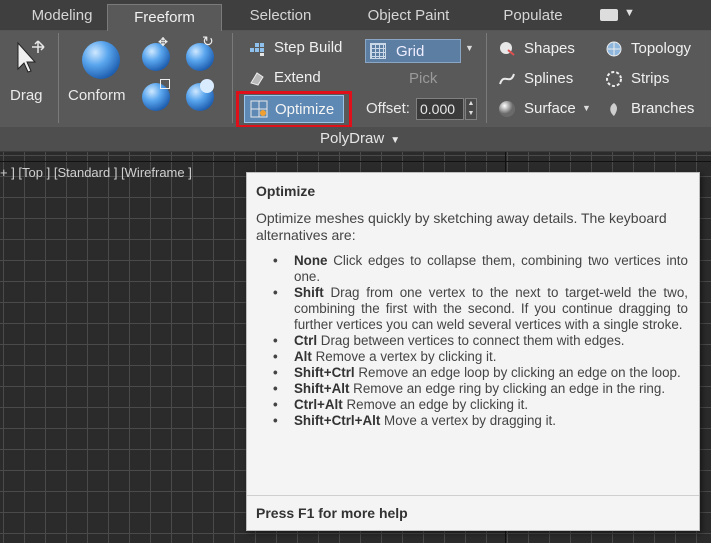 This screenshot has height=543, width=711. What do you see at coordinates (549, 78) in the screenshot?
I see `splines-label: Splines` at bounding box center [549, 78].